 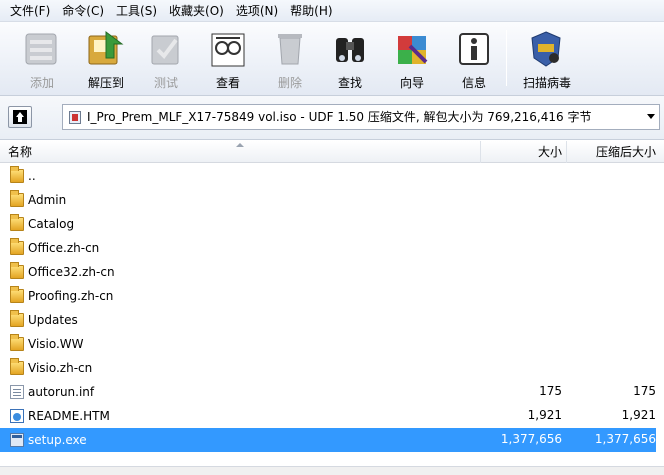 I want to click on test-label: 测试, so click(x=165, y=83).